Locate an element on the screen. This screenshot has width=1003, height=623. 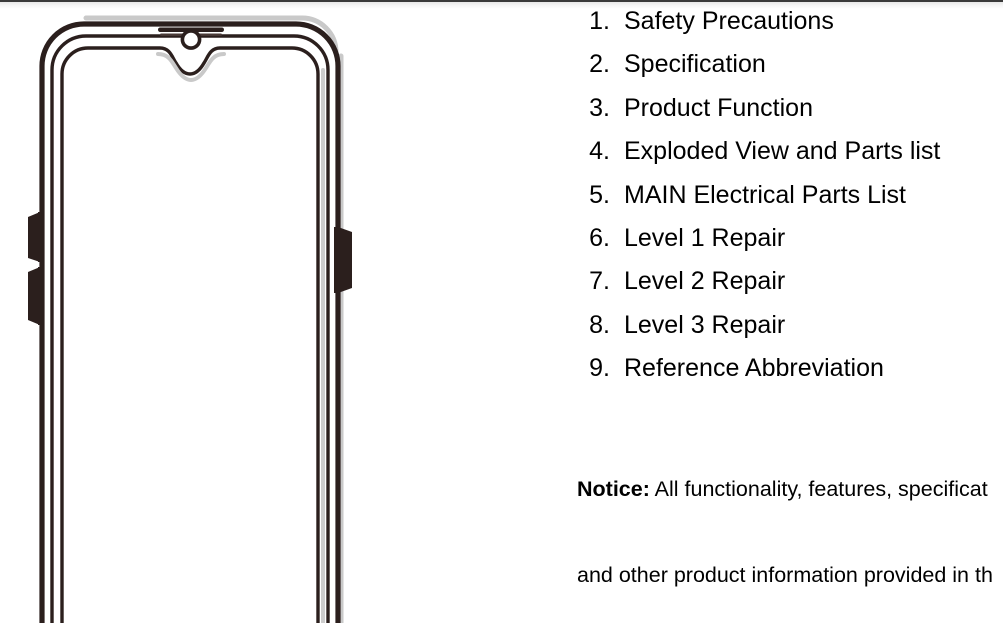
toc-item-level-2-repair: 7. Level 2 Repair is located at coordinates (781, 281).